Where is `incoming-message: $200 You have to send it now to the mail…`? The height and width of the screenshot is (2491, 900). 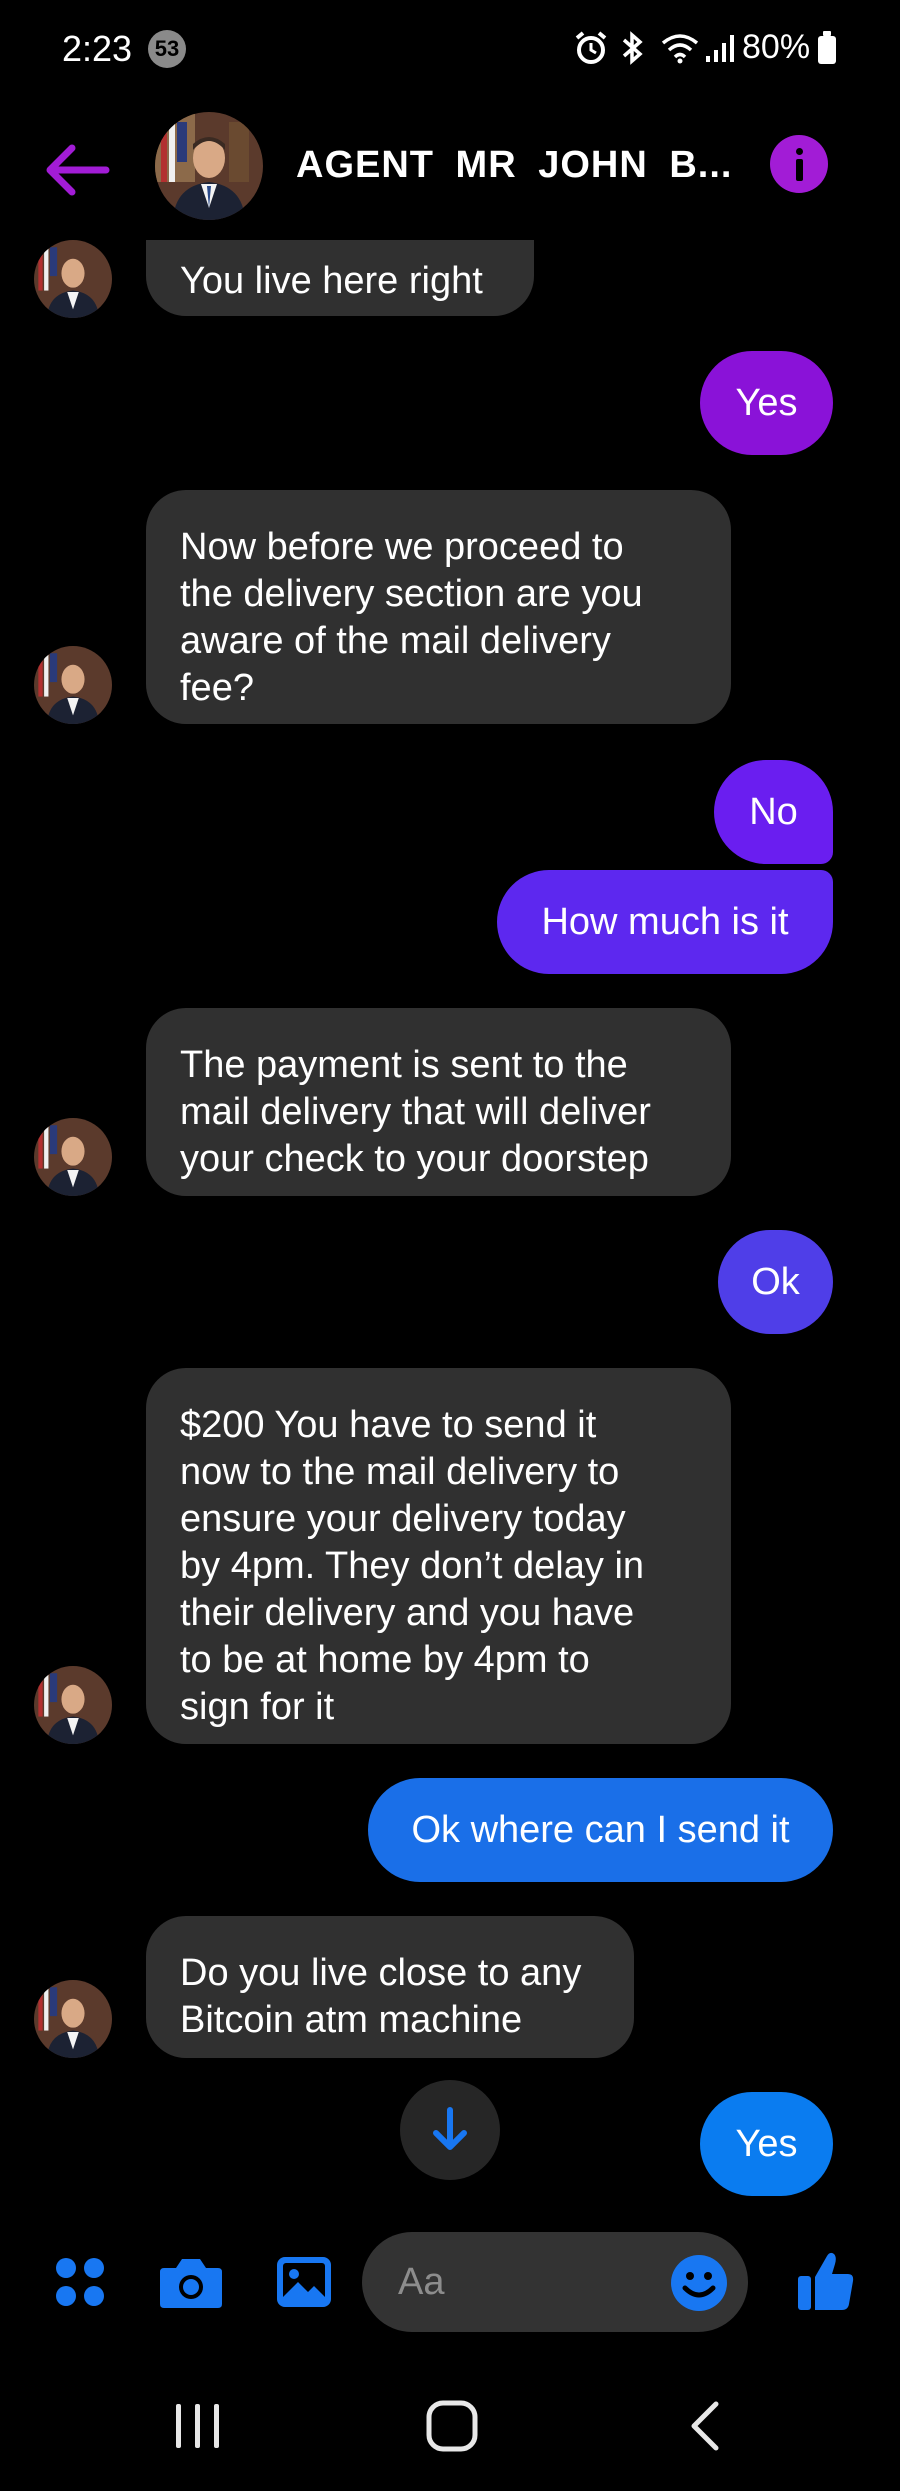 incoming-message: $200 You have to send it now to the mail… is located at coordinates (438, 1556).